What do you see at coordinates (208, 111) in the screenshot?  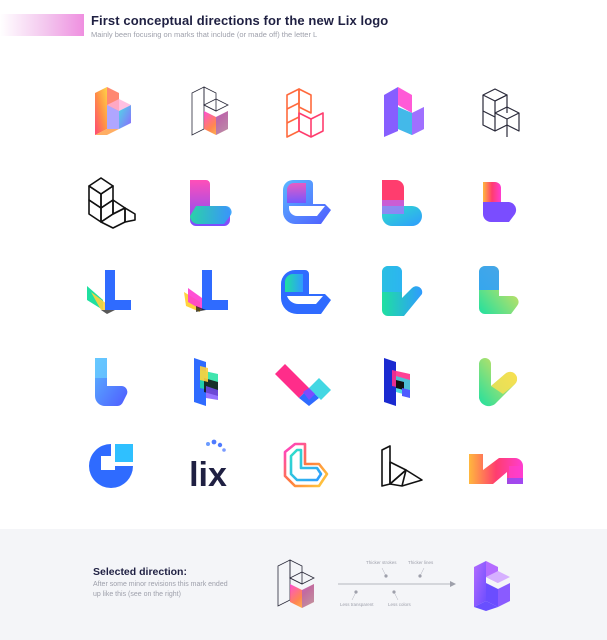 I see `logo-concept-r1c2` at bounding box center [208, 111].